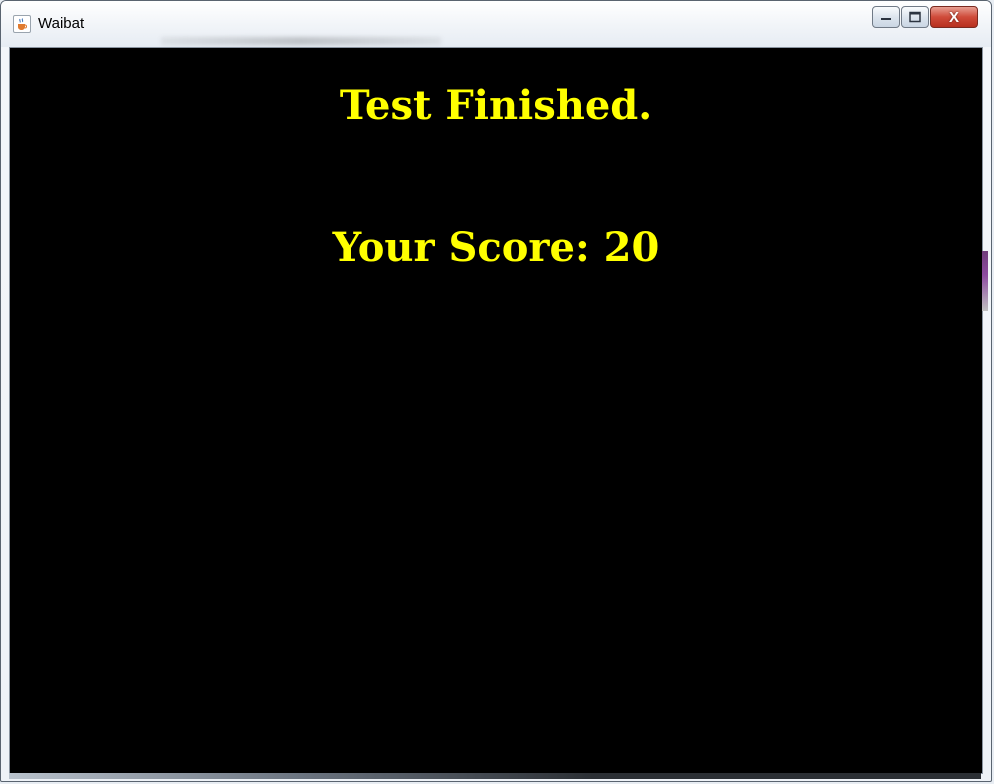 Image resolution: width=994 pixels, height=784 pixels. I want to click on java-cup-icon, so click(22, 24).